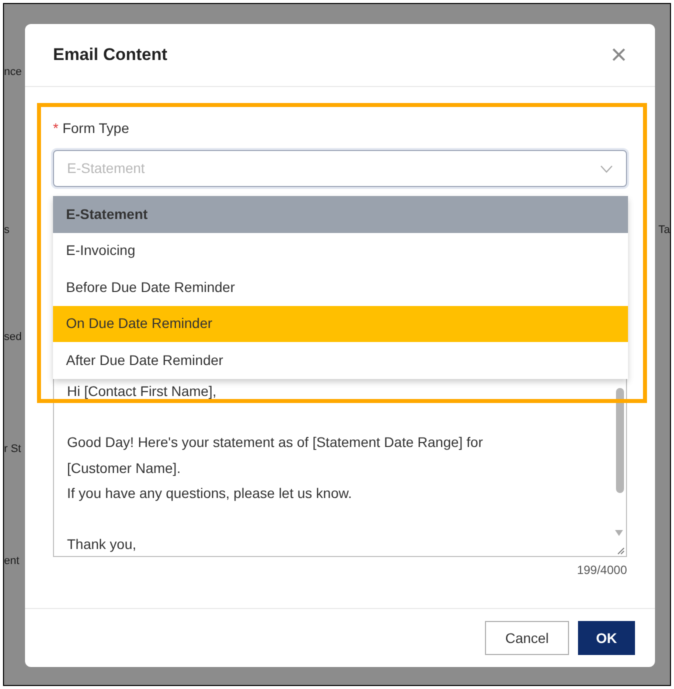  I want to click on background-text: Ta, so click(664, 230).